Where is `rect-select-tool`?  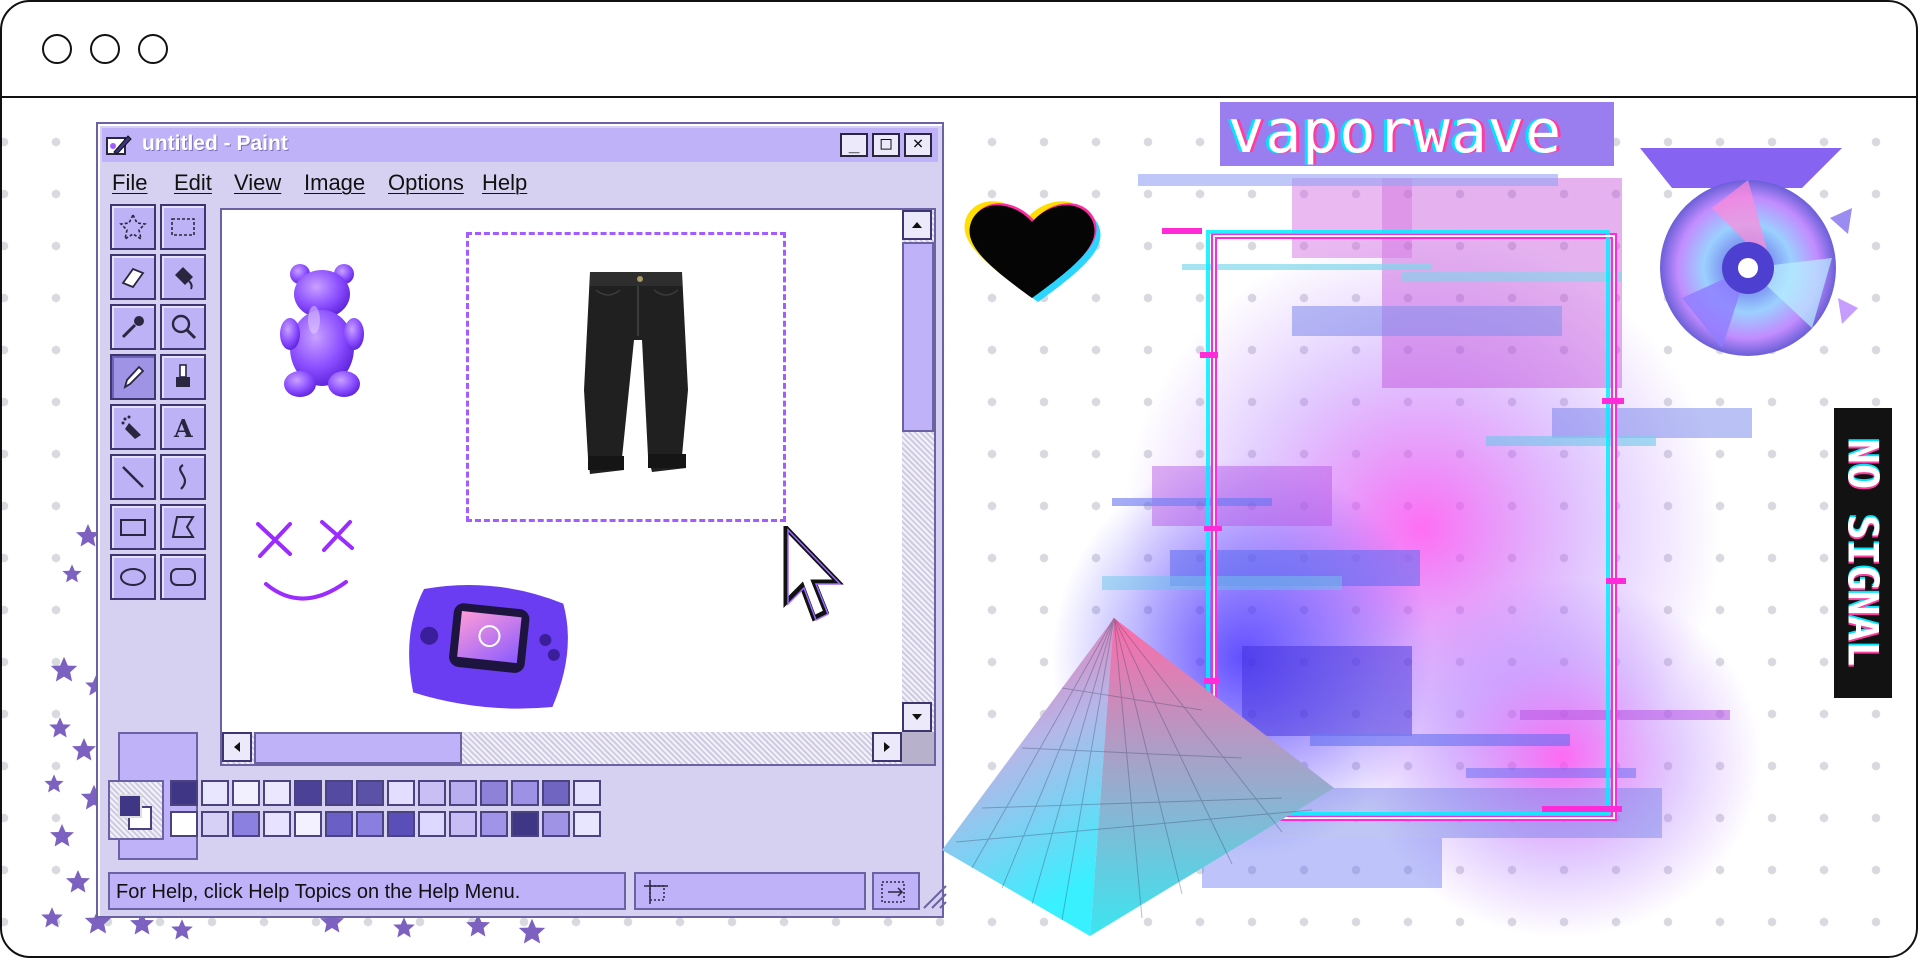
rect-select-tool is located at coordinates (183, 227).